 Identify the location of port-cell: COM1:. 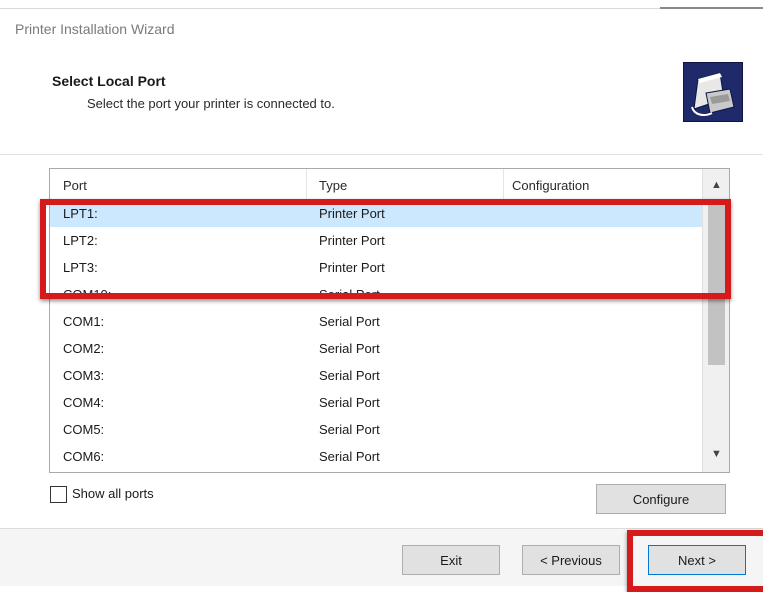
(84, 321).